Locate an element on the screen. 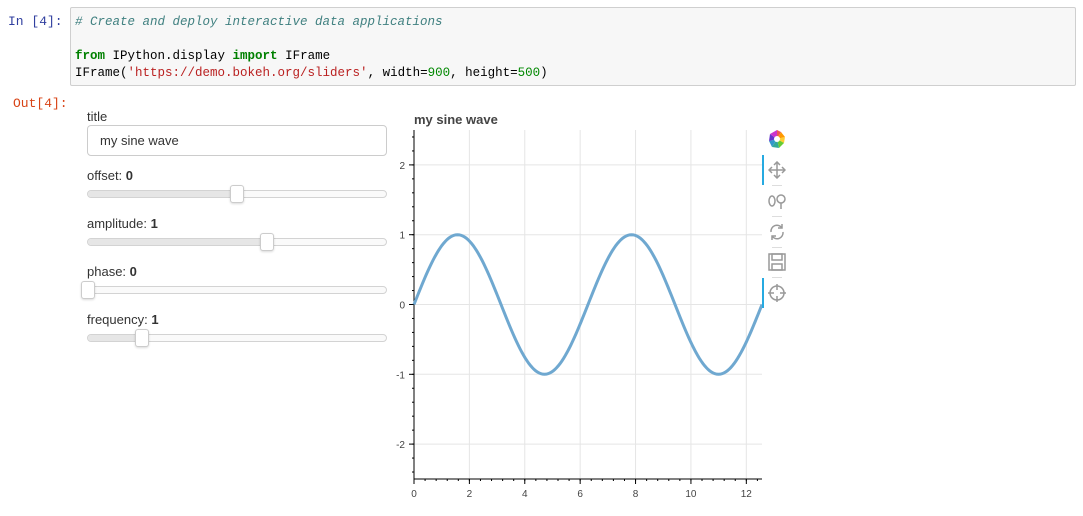 This screenshot has height=516, width=1083. x-tick-label: 6 is located at coordinates (580, 494).